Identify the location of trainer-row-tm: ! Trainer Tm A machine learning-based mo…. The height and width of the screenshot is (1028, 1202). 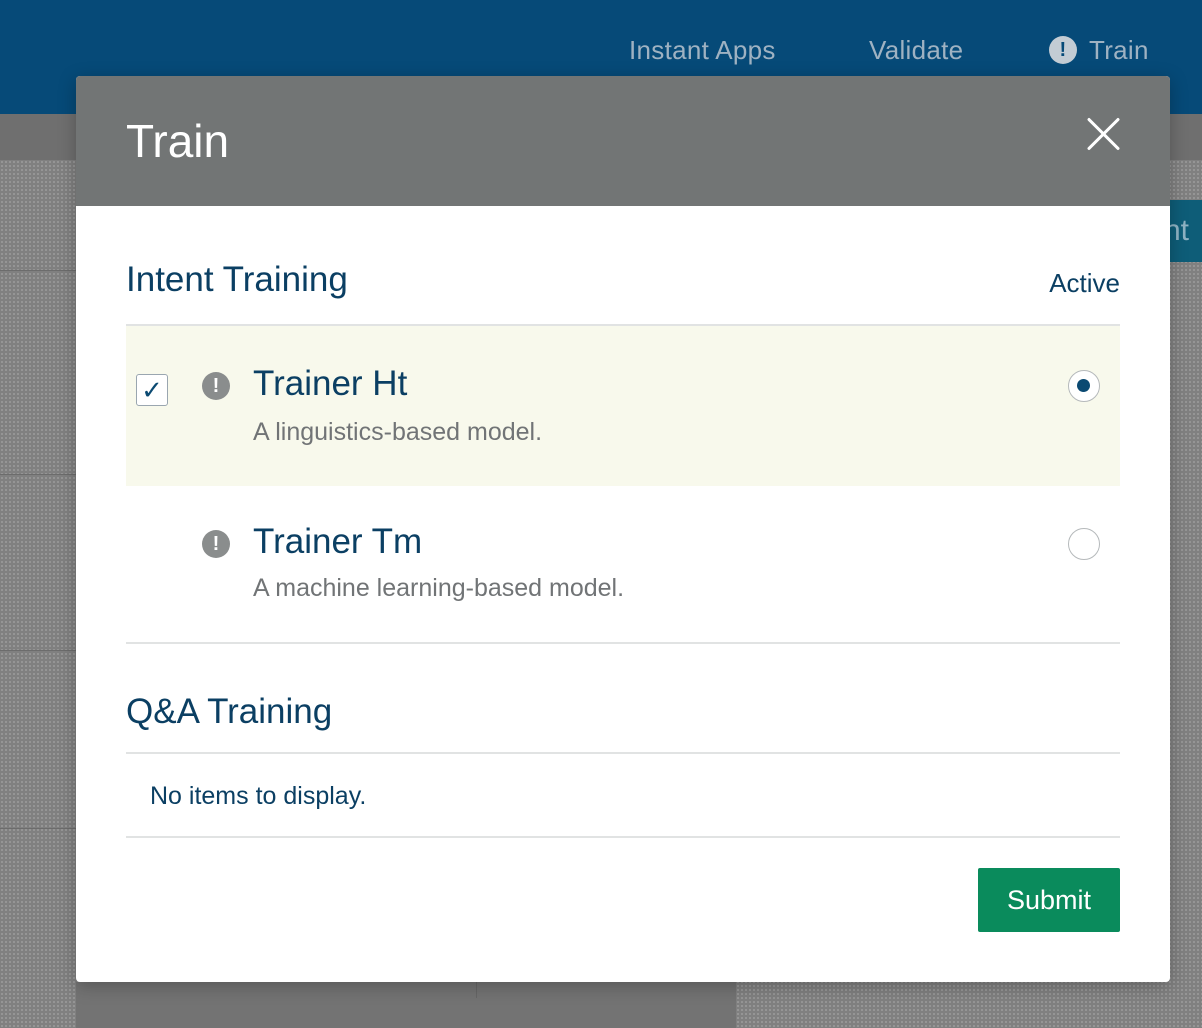
(623, 564).